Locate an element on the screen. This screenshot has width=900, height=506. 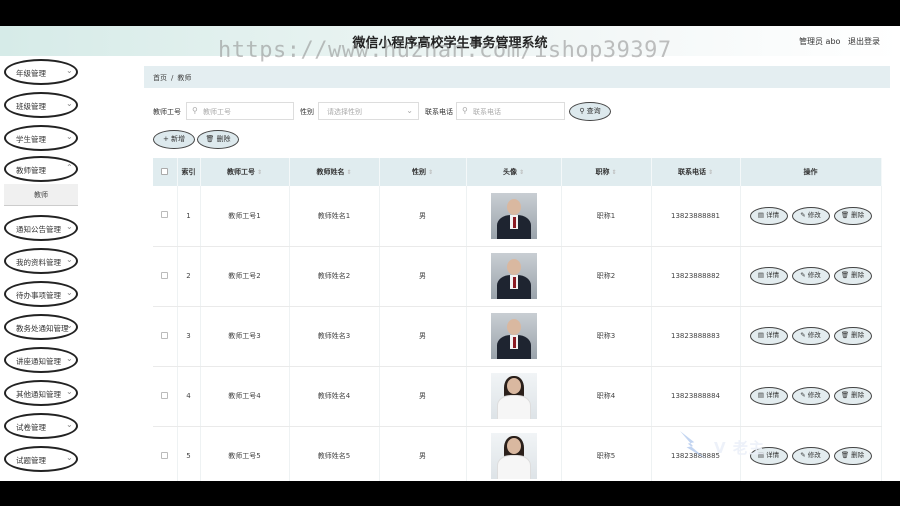
gender-select: 请选择性别 ⌄ is located at coordinates (368, 111).